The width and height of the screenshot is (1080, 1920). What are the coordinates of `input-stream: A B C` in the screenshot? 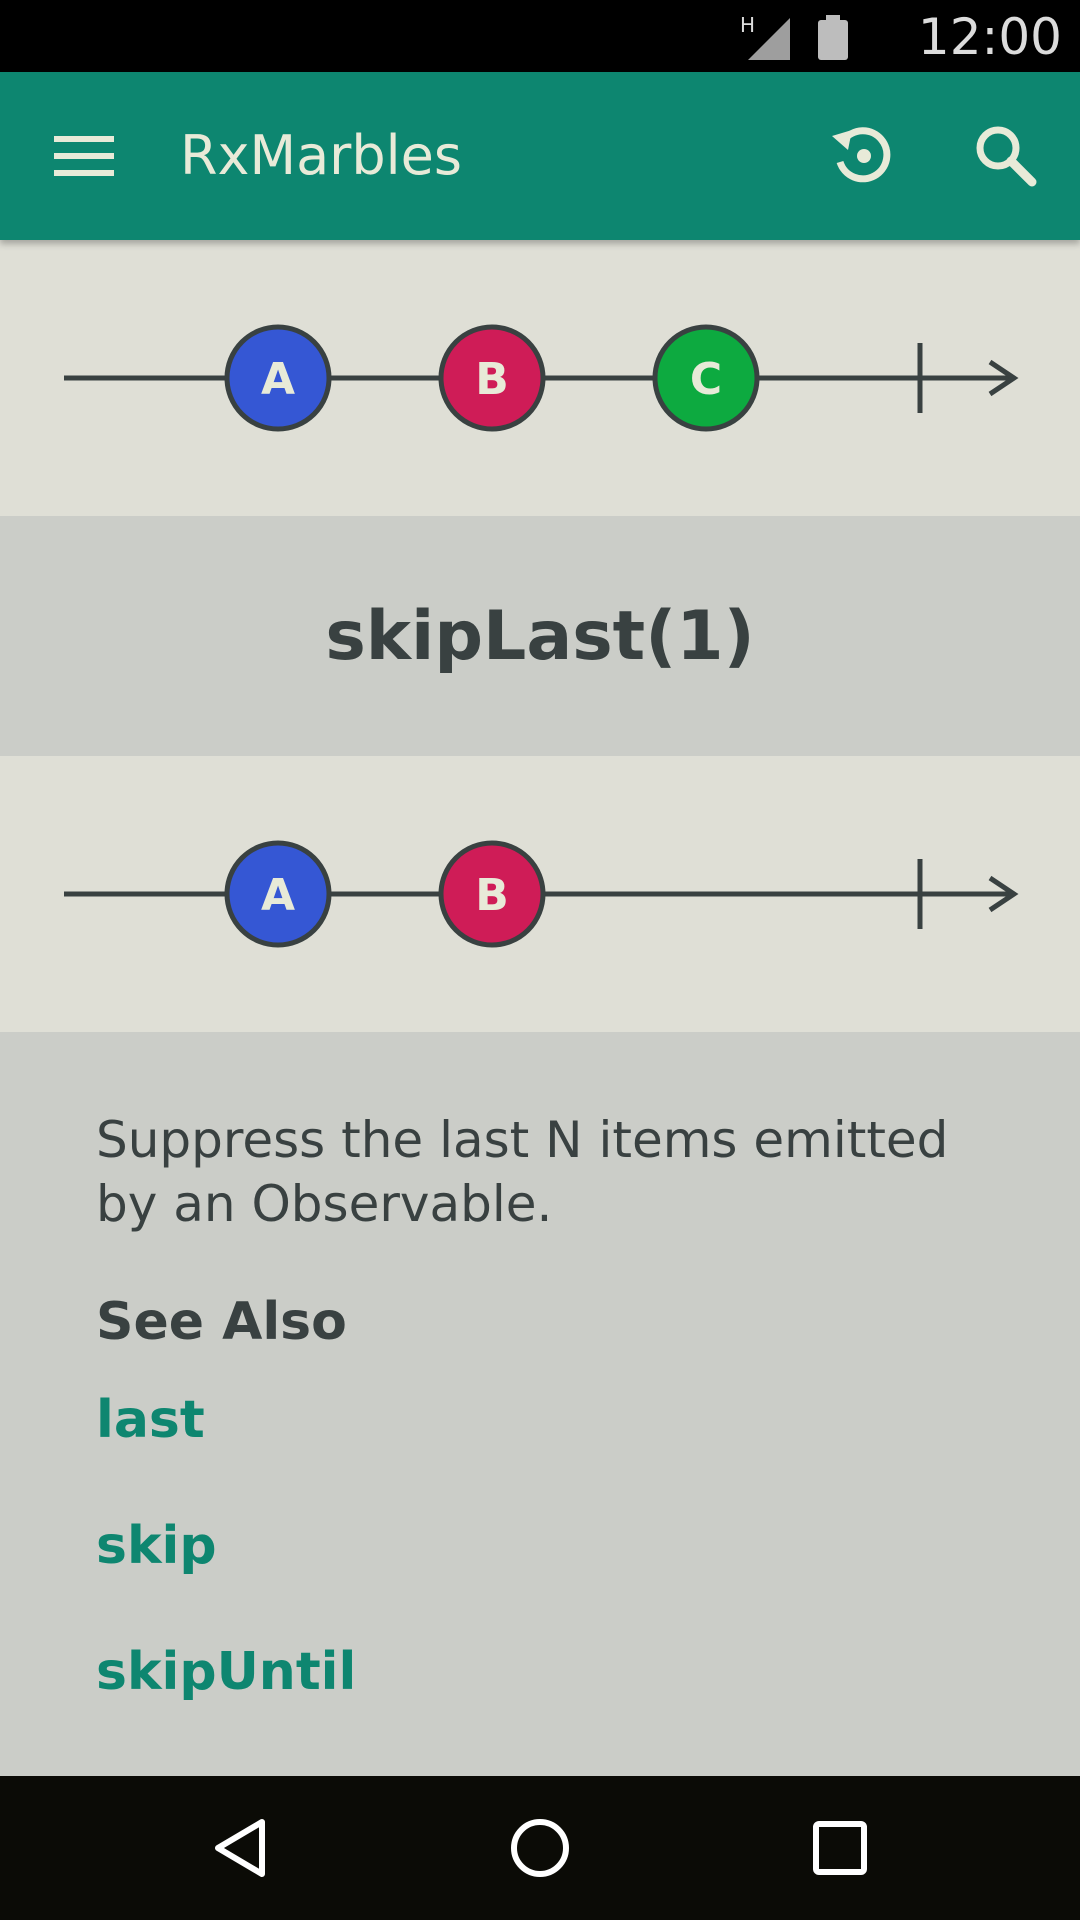 It's located at (540, 378).